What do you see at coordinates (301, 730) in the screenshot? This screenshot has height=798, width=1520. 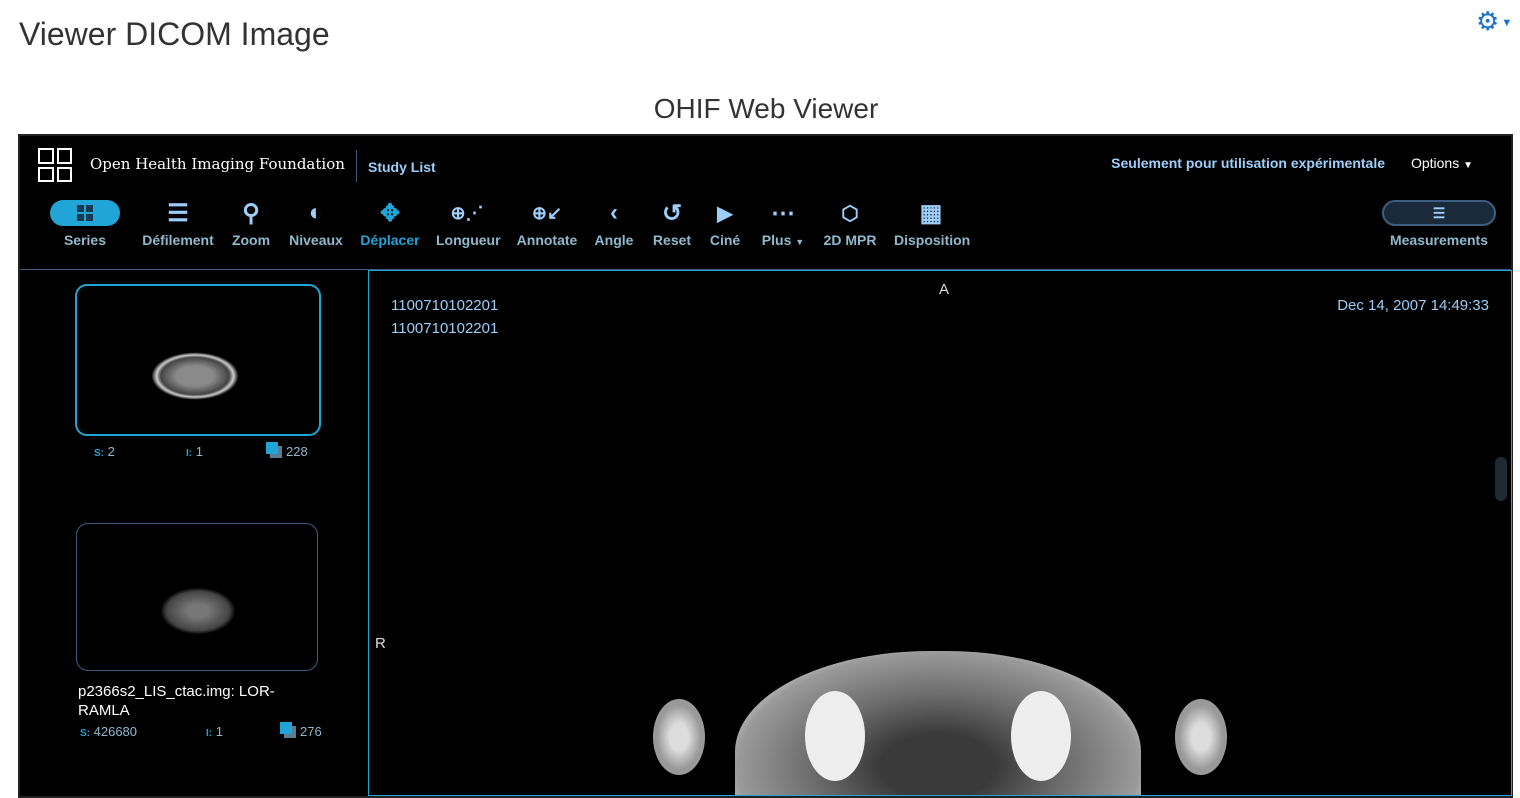 I see `image-count: 276` at bounding box center [301, 730].